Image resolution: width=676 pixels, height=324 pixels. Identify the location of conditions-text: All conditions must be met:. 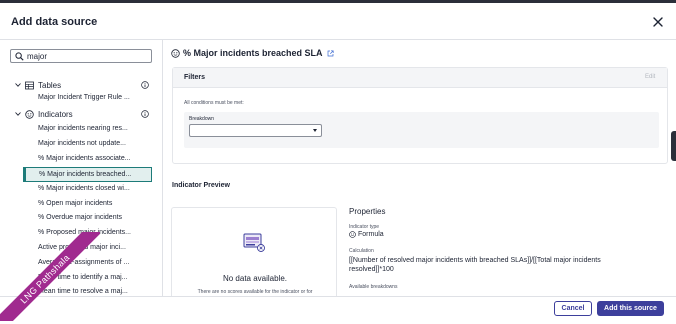
(214, 103).